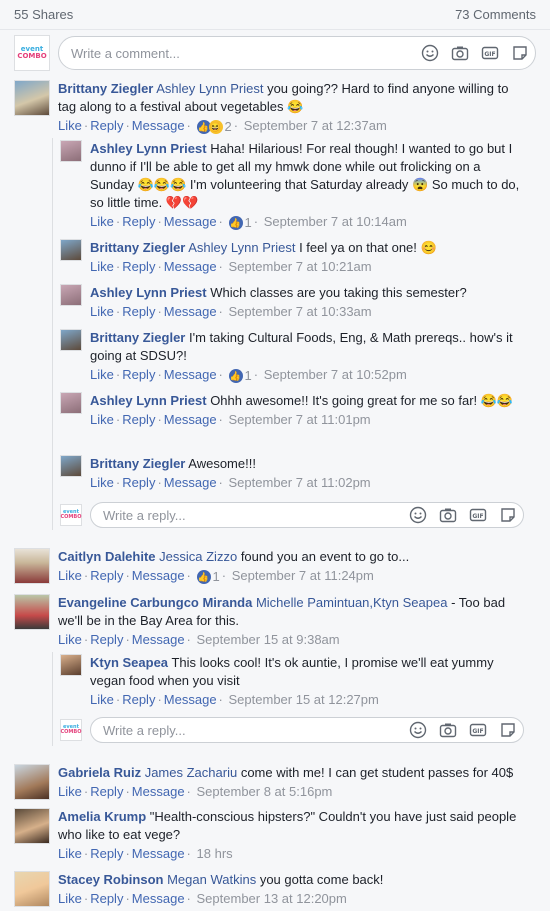 This screenshot has height=911, width=550. What do you see at coordinates (99, 772) in the screenshot?
I see `comment-author: Gabriela Ruiz` at bounding box center [99, 772].